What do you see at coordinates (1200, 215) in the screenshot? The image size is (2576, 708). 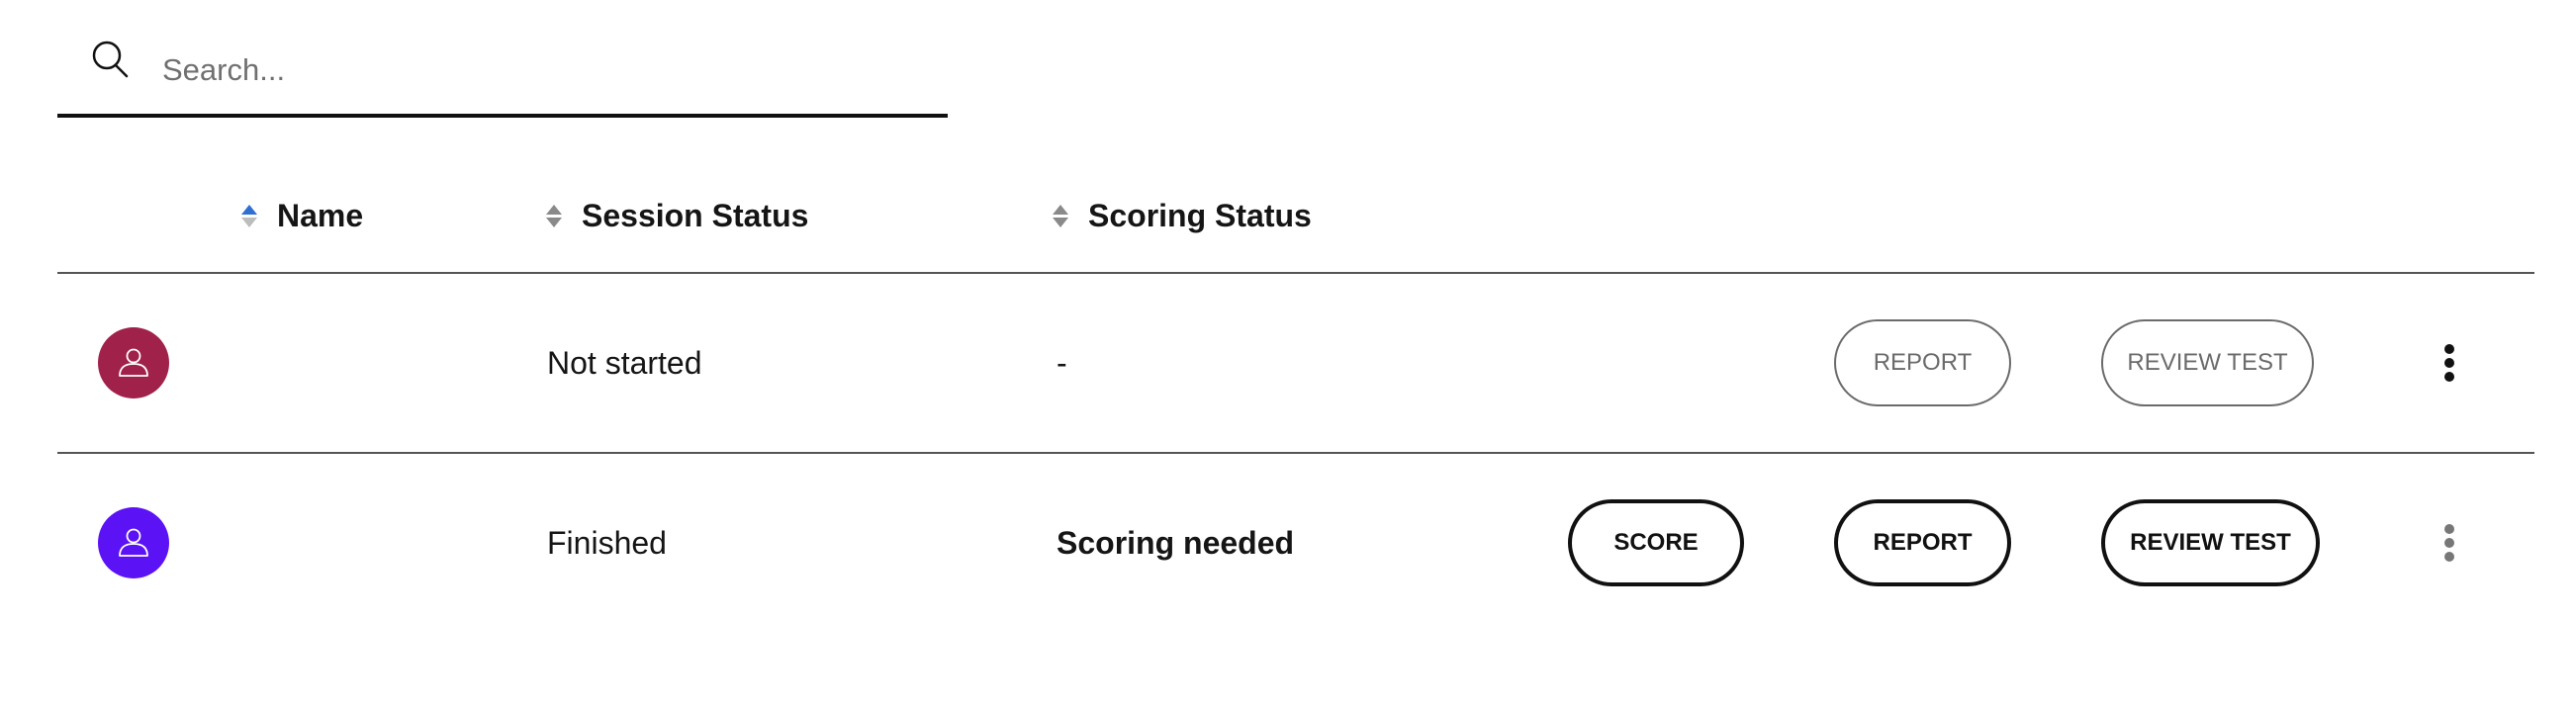 I see `column-label: Scoring Status` at bounding box center [1200, 215].